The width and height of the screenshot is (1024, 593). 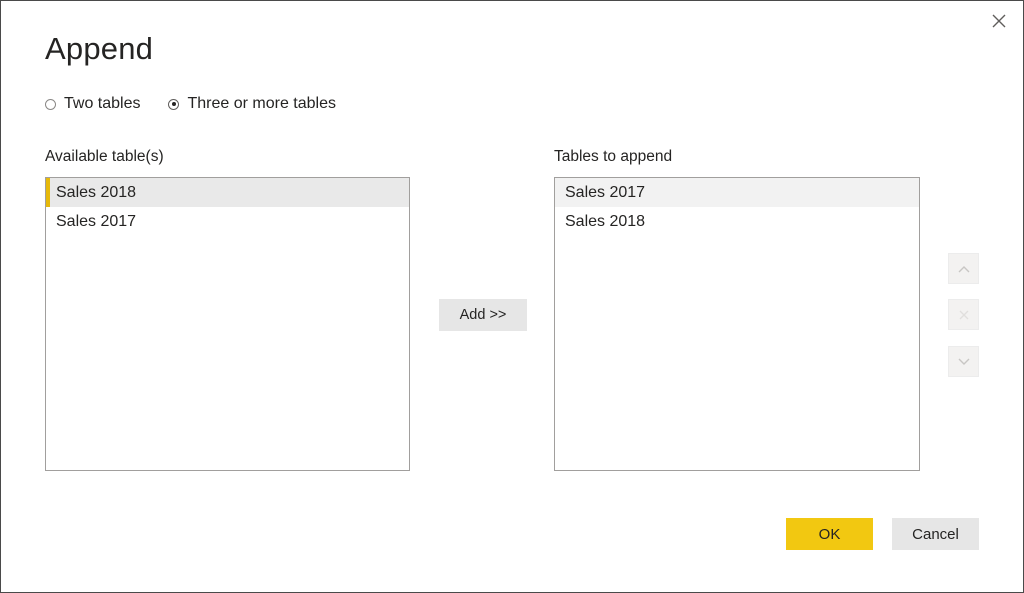 What do you see at coordinates (261, 103) in the screenshot?
I see `radio-three-or-more-label: Three or more tables` at bounding box center [261, 103].